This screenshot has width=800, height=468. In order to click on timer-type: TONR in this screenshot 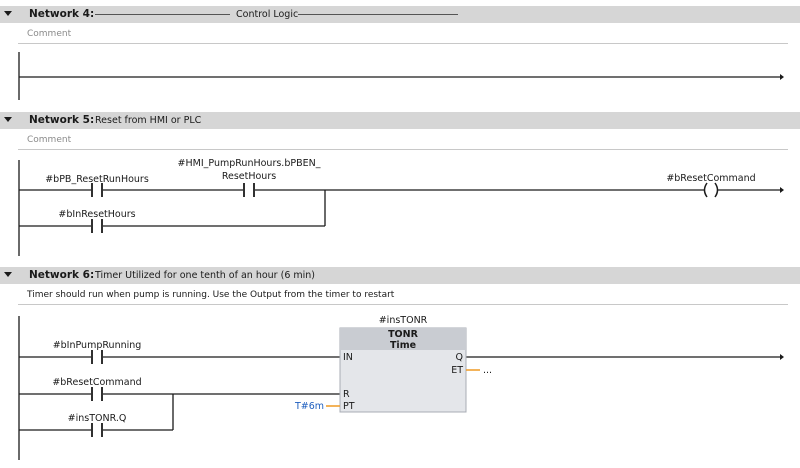, I will do `click(403, 334)`.